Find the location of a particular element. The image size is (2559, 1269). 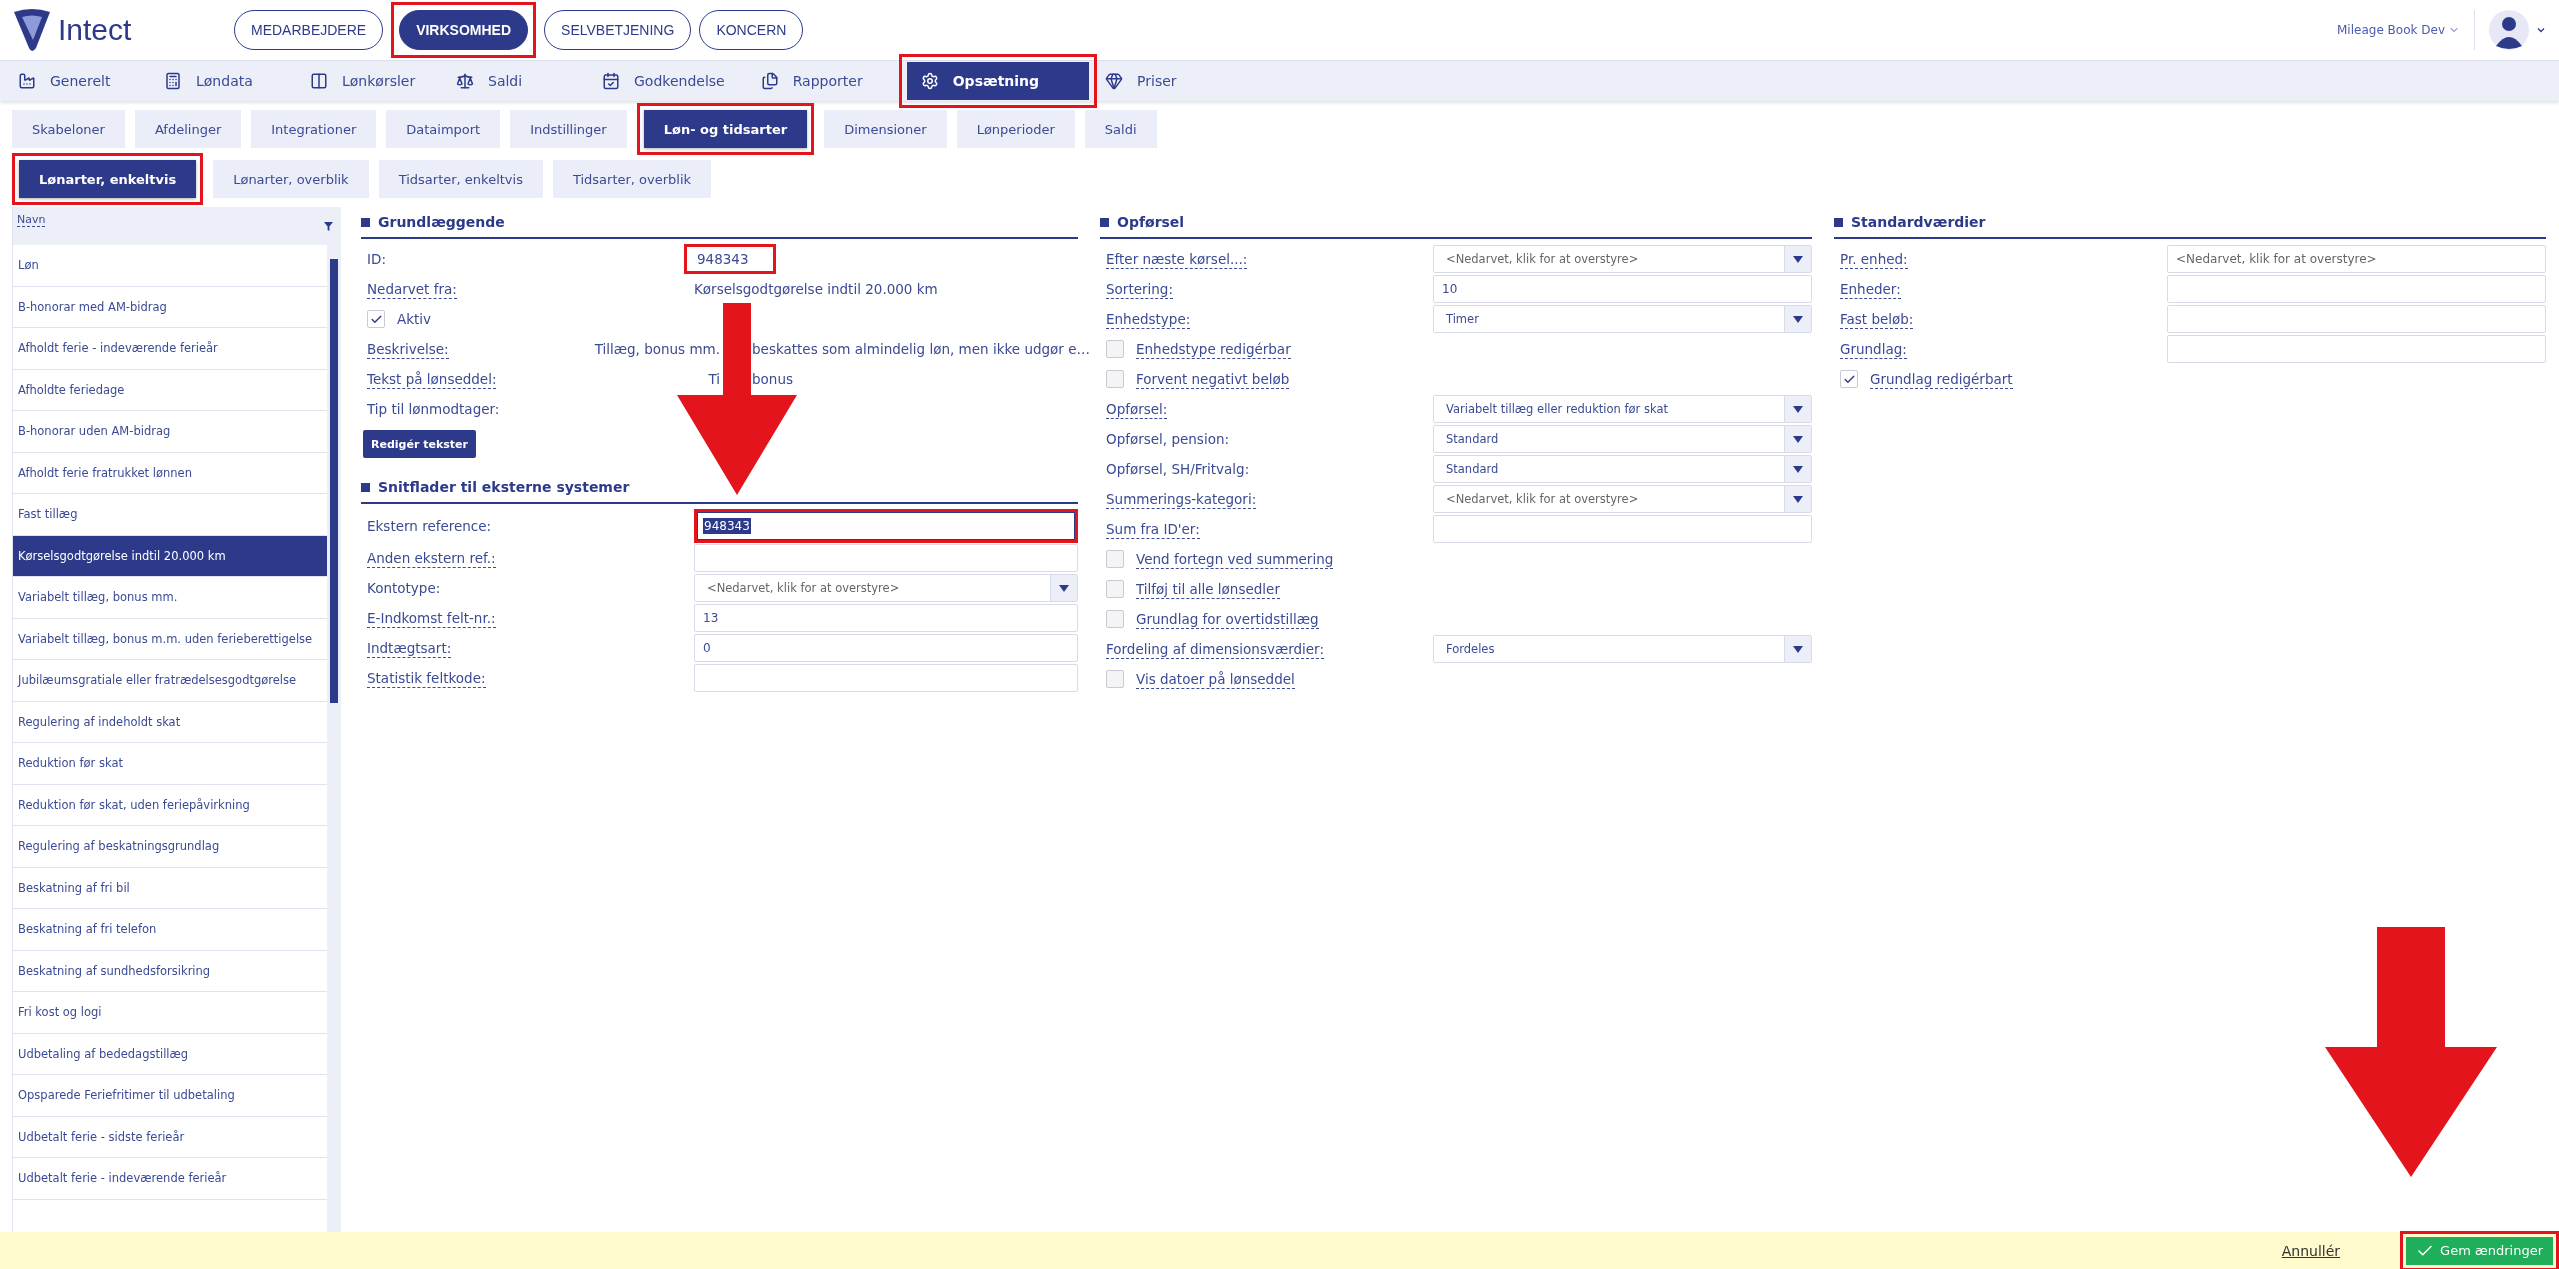

field-label: Nedarvet fra: is located at coordinates (412, 289).